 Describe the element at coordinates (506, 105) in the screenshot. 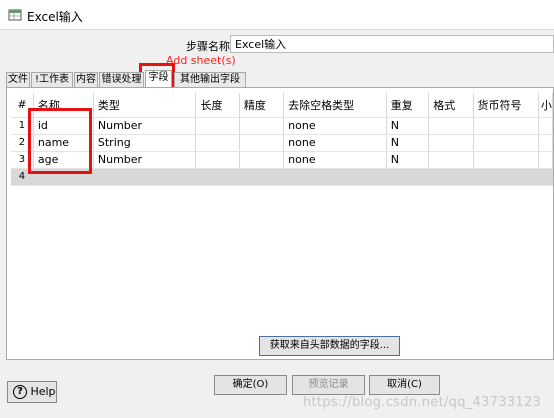

I see `column-header-currency: 货币符号` at that location.